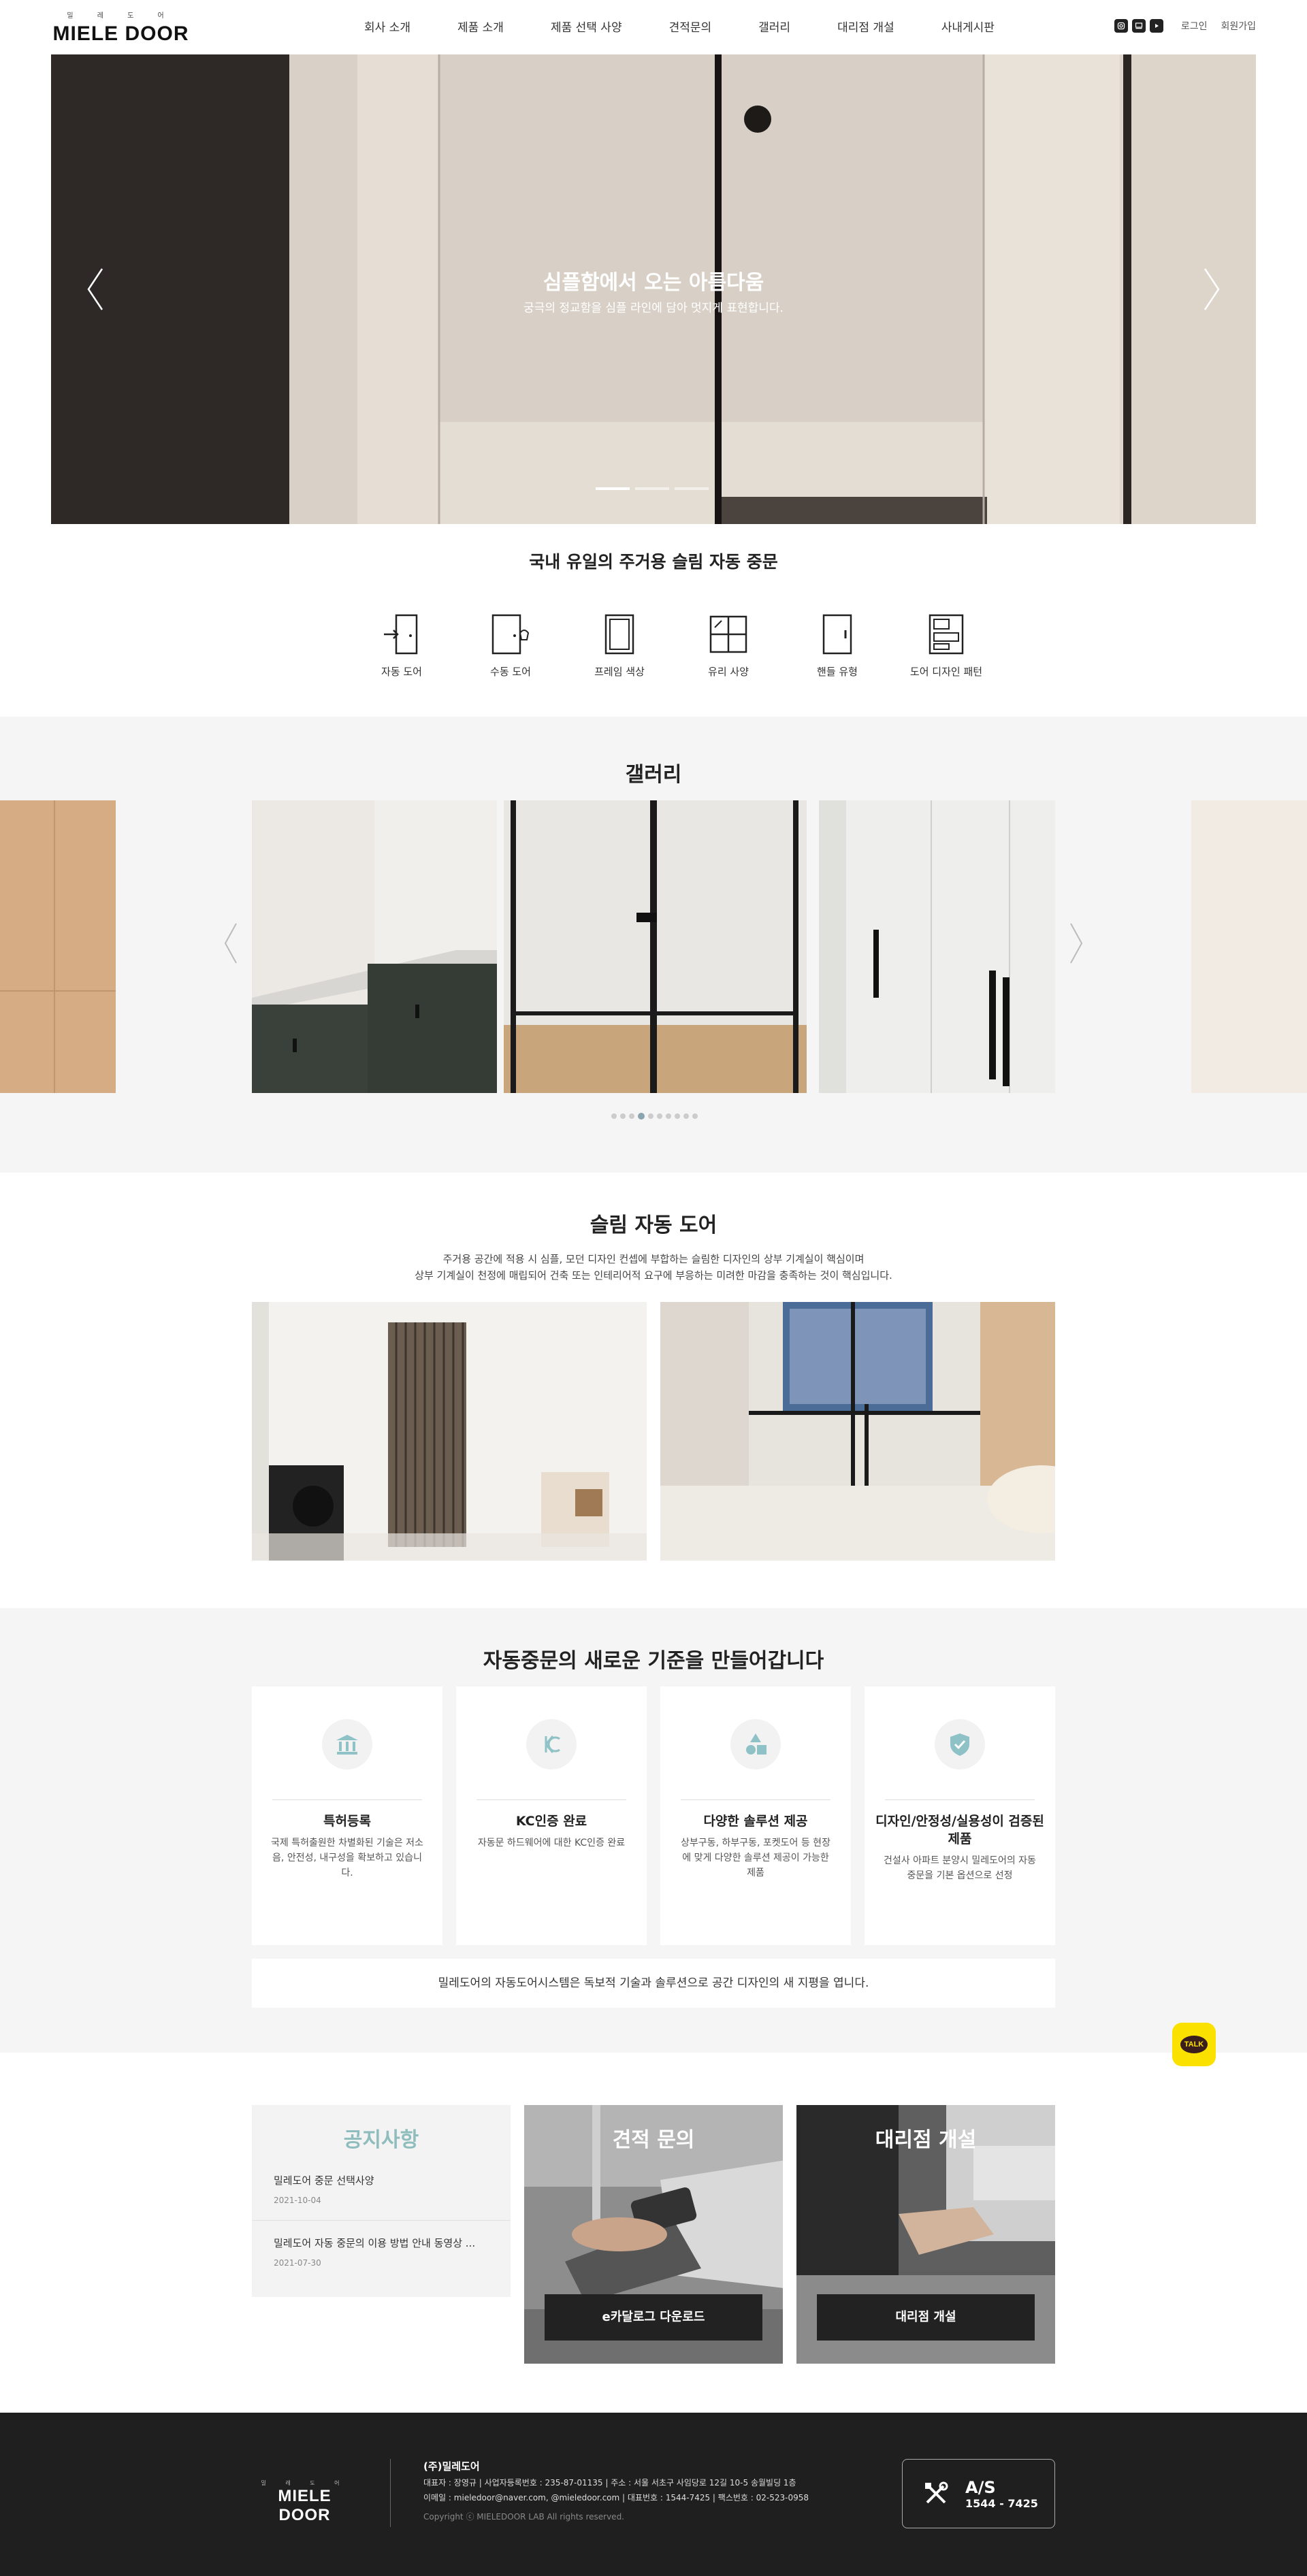  I want to click on standards-title: 자동중문의 새로운 기준을 만들어갑니다, so click(654, 1661).